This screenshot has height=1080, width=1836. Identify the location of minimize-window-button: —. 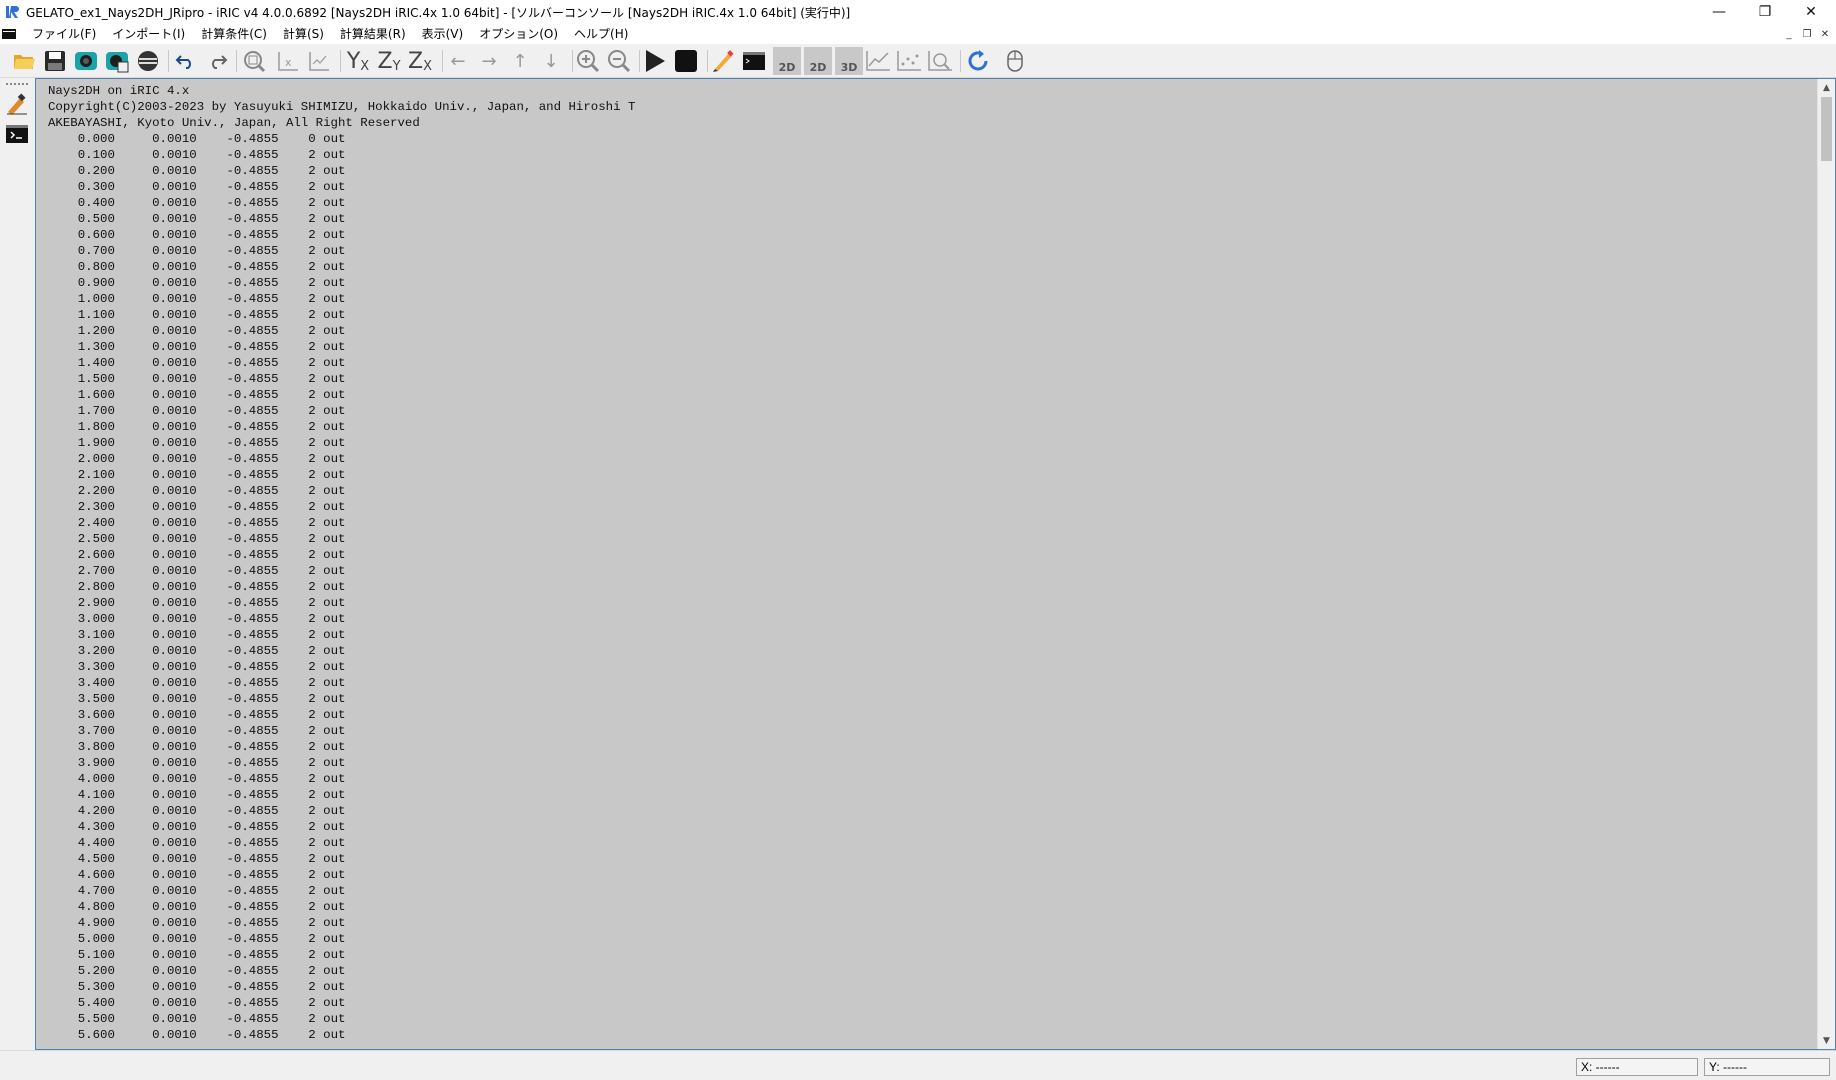
(1719, 12).